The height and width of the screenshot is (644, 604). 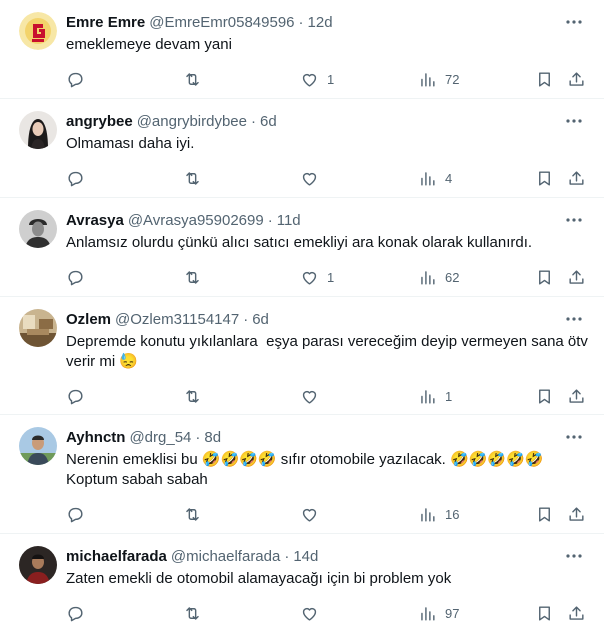 I want to click on action-bar: 1 62, so click(x=327, y=279).